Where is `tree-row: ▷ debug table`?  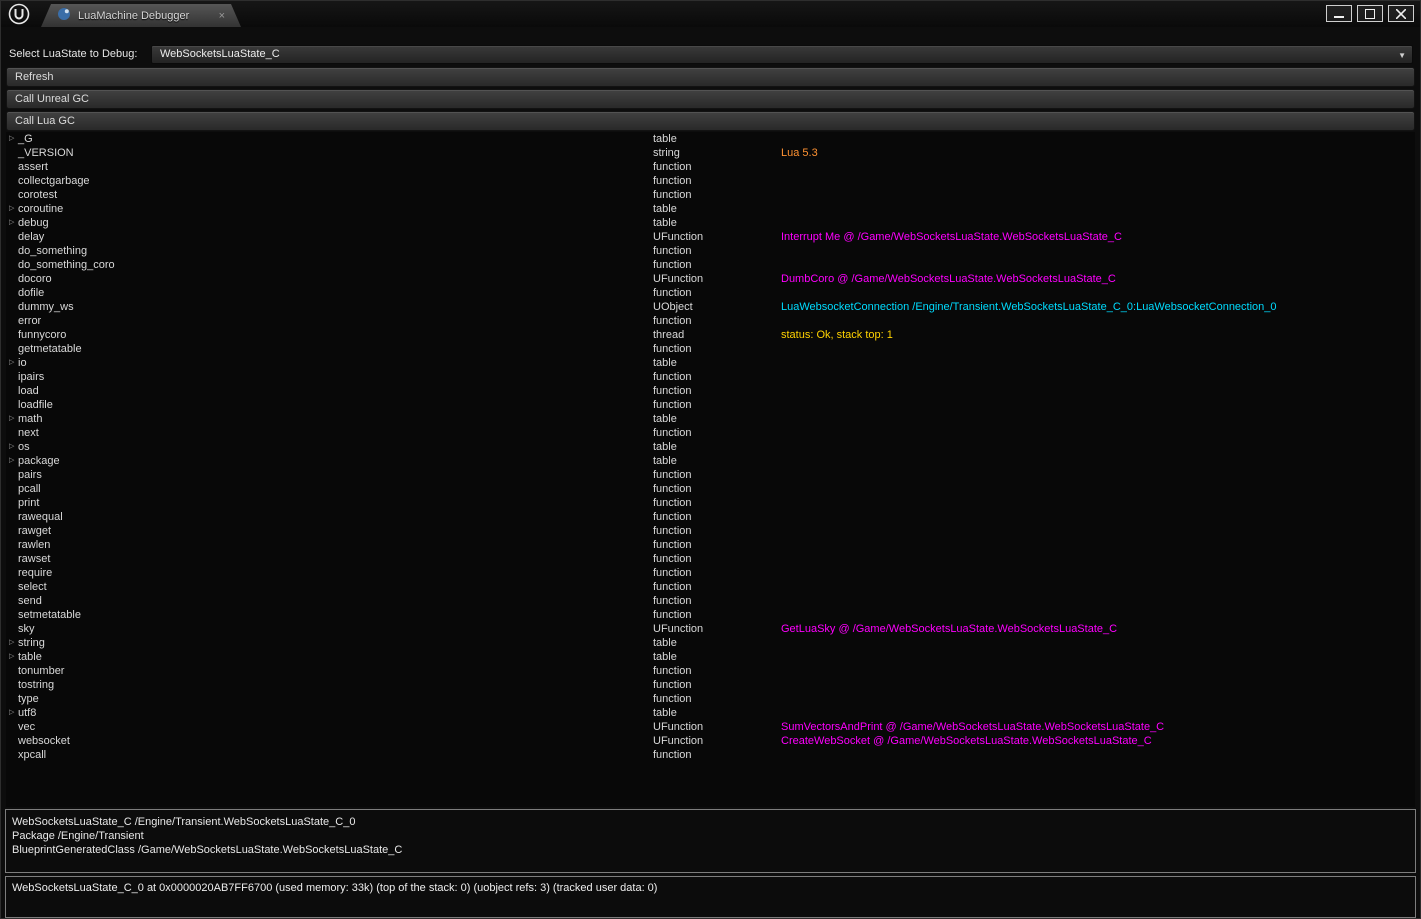
tree-row: ▷ debug table is located at coordinates (710, 223).